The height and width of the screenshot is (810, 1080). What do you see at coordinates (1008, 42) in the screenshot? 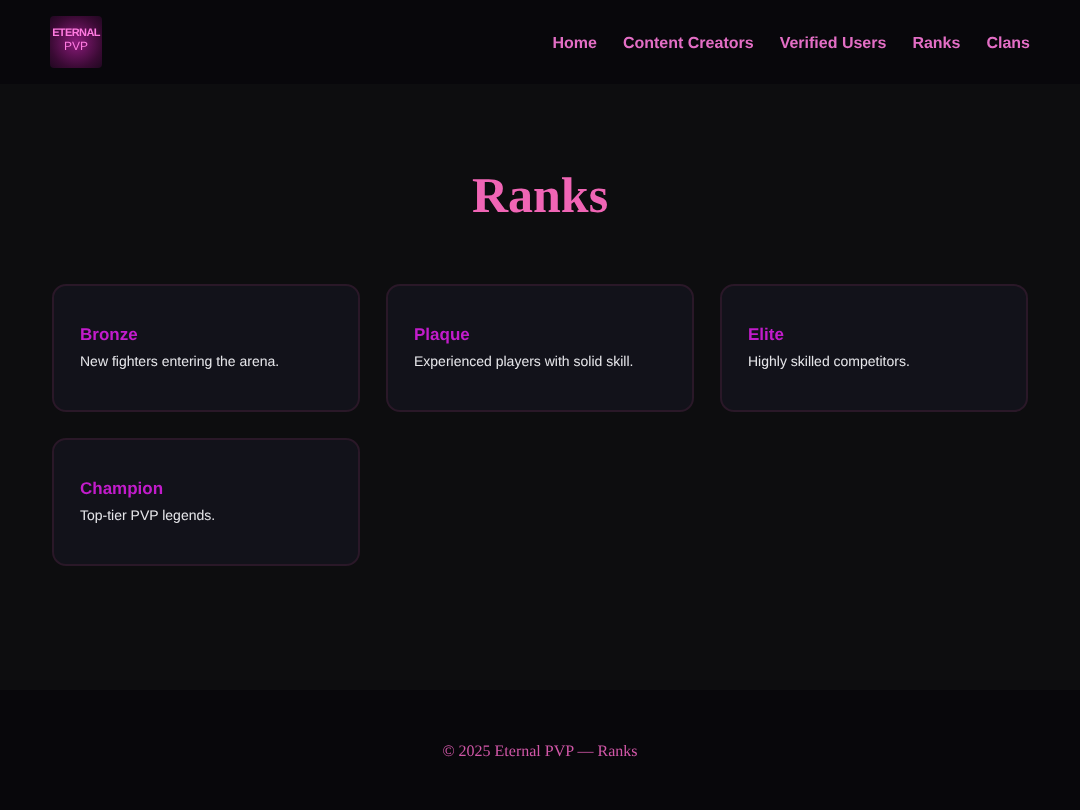
I see `nav-link: Clans` at bounding box center [1008, 42].